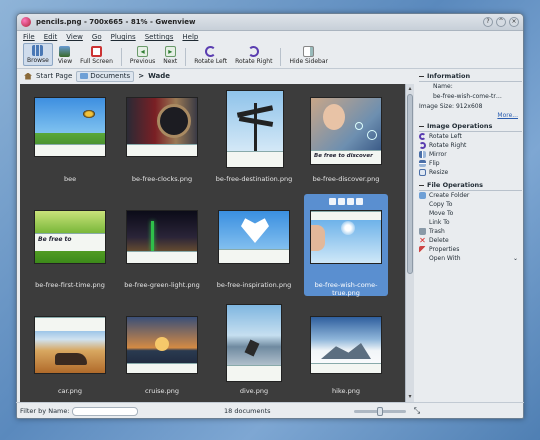 The width and height of the screenshot is (540, 440). I want to click on resize-grip-icon: ⤡, so click(417, 411).